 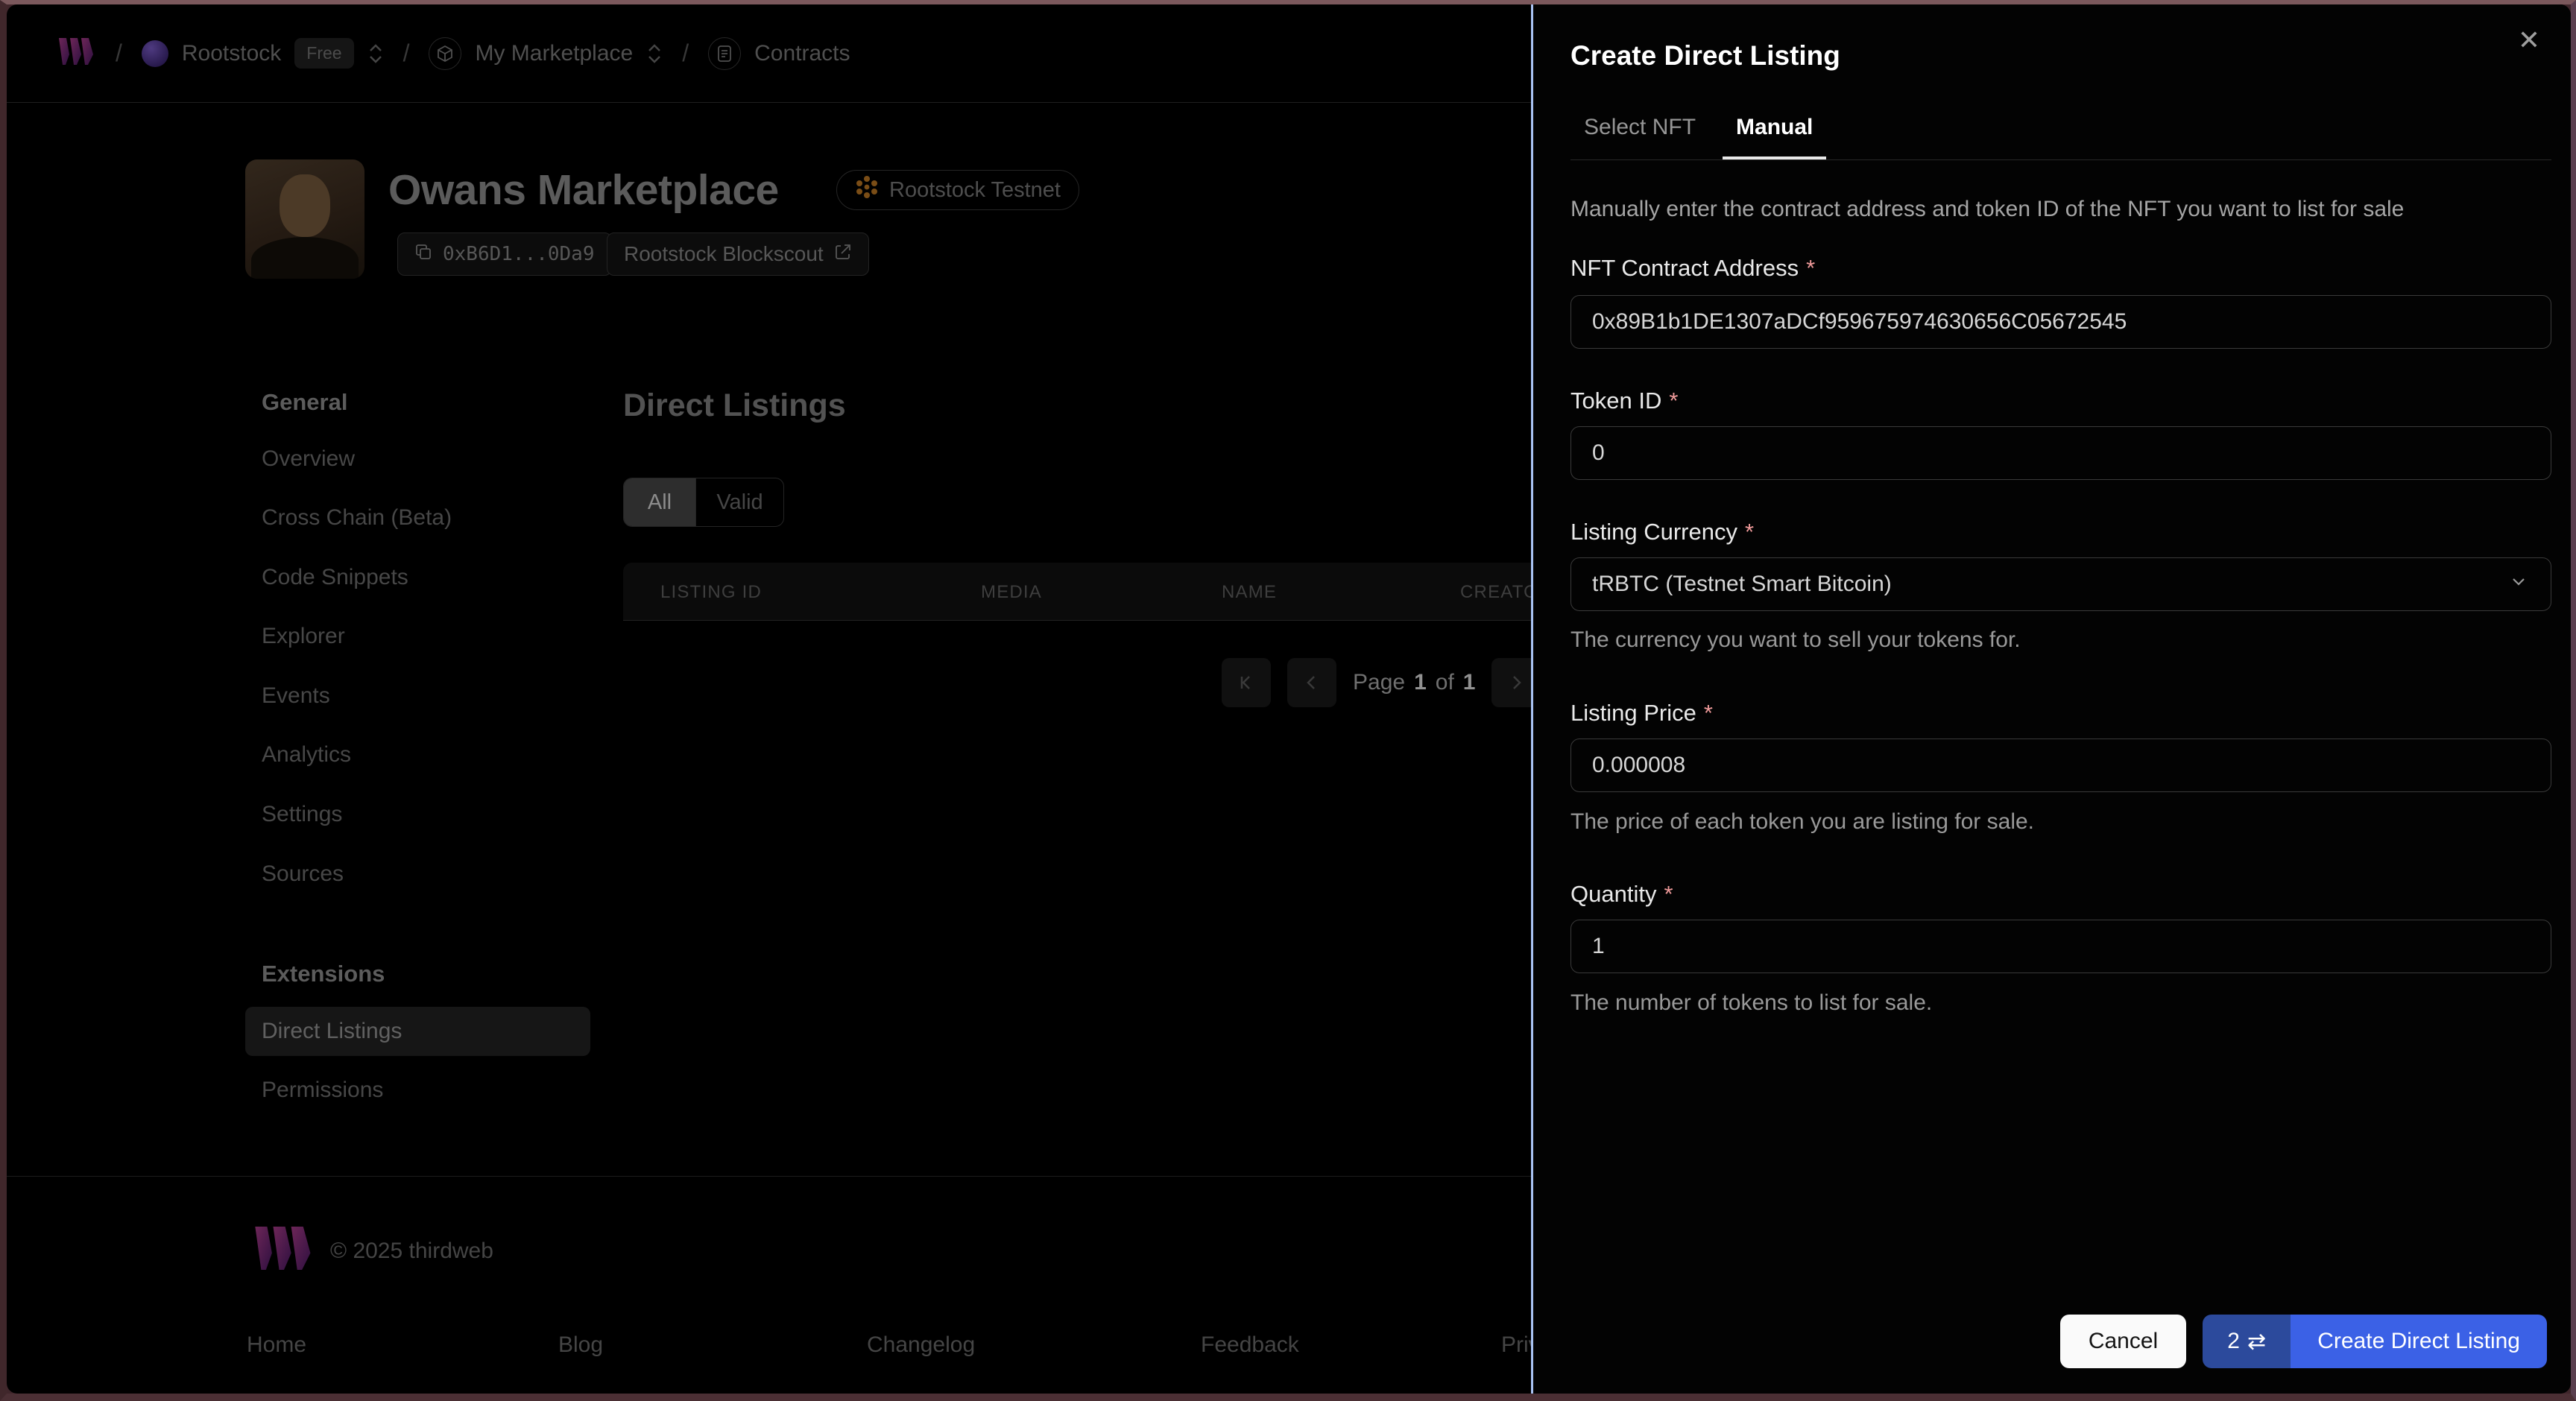 I want to click on quantity-helper: The number of tokens to list for sale., so click(x=1751, y=1002).